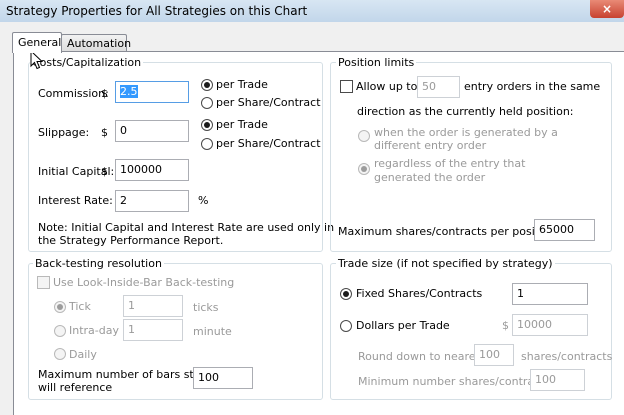  I want to click on initial-capital-input: 100000, so click(152, 170).